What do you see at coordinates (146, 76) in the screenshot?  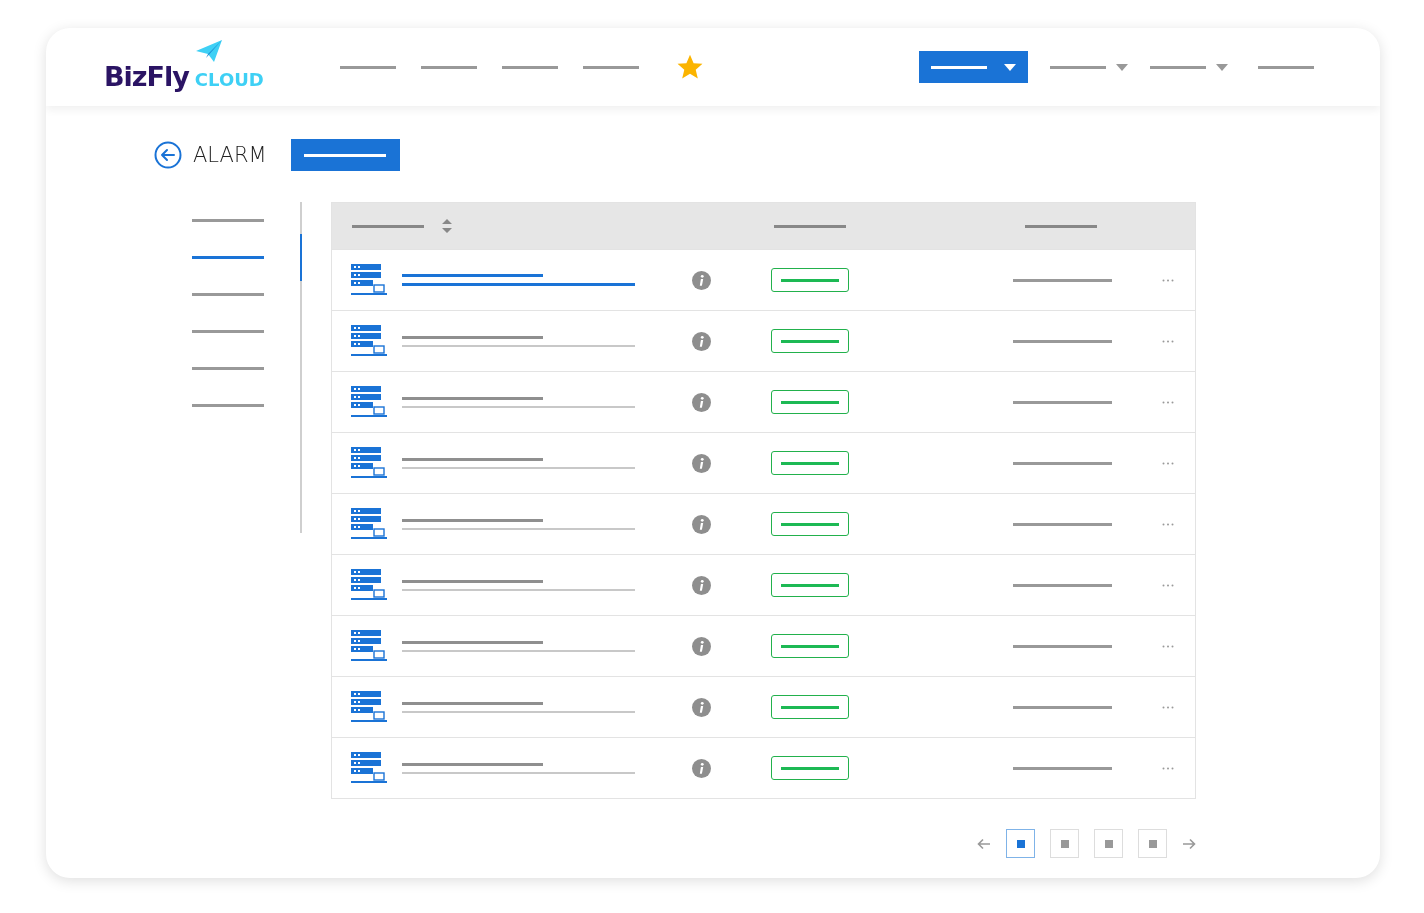 I see `logo-text: BizFly` at bounding box center [146, 76].